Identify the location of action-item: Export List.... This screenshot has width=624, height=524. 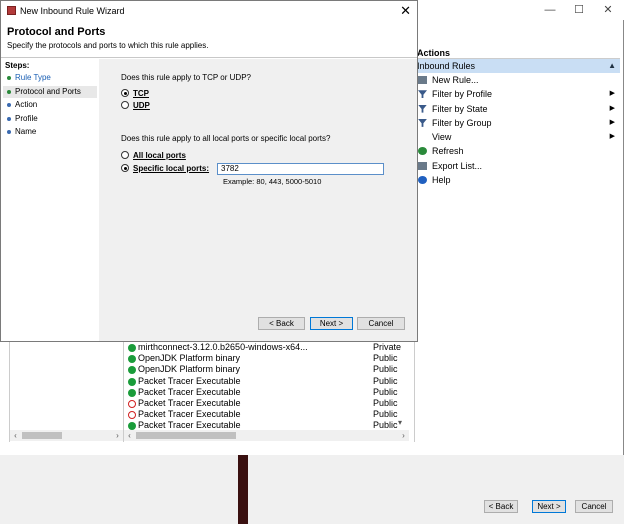
(517, 166).